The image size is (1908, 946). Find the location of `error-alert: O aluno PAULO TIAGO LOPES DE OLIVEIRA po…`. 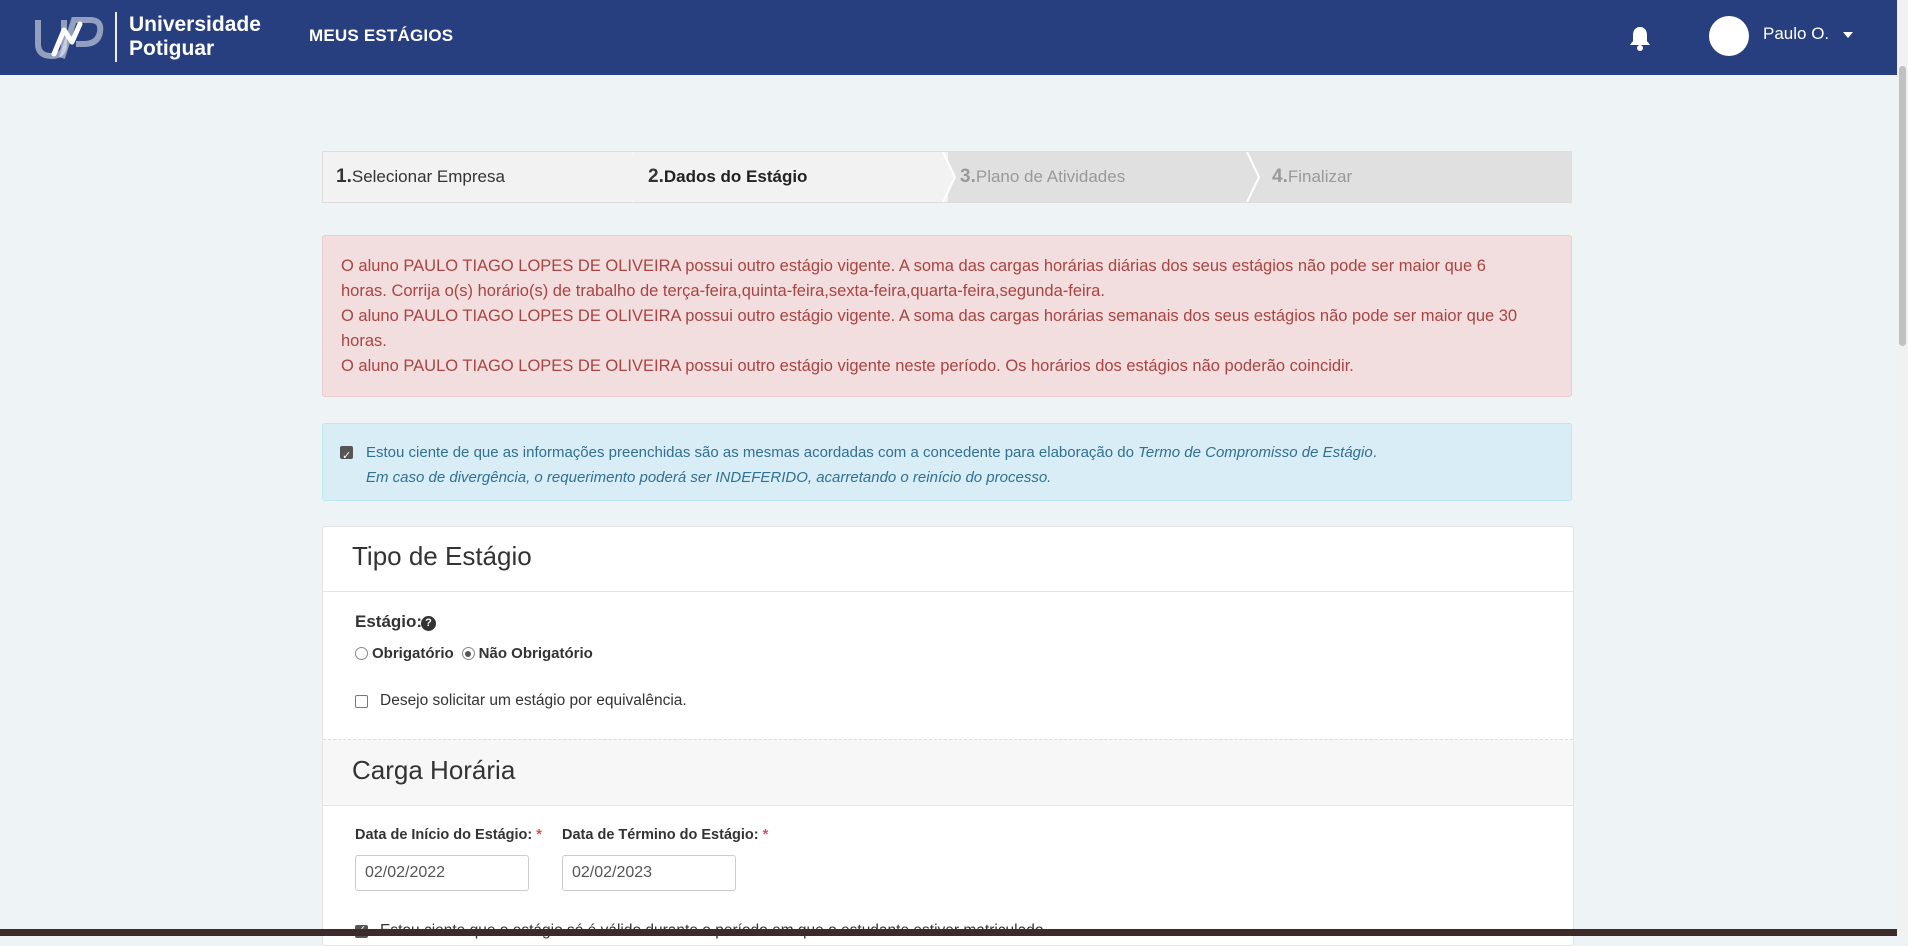

error-alert: O aluno PAULO TIAGO LOPES DE OLIVEIRA po… is located at coordinates (947, 316).